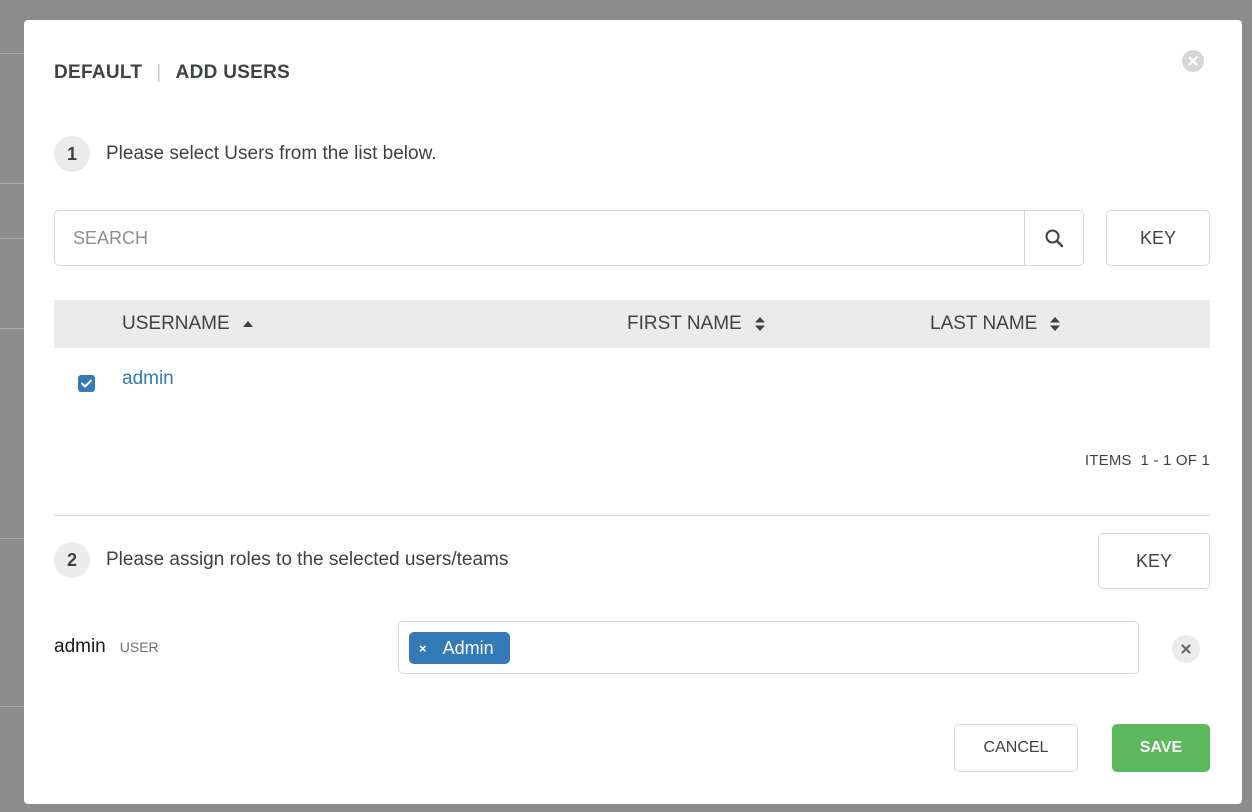 The height and width of the screenshot is (812, 1252). I want to click on role-tag-label: Admin, so click(468, 647).